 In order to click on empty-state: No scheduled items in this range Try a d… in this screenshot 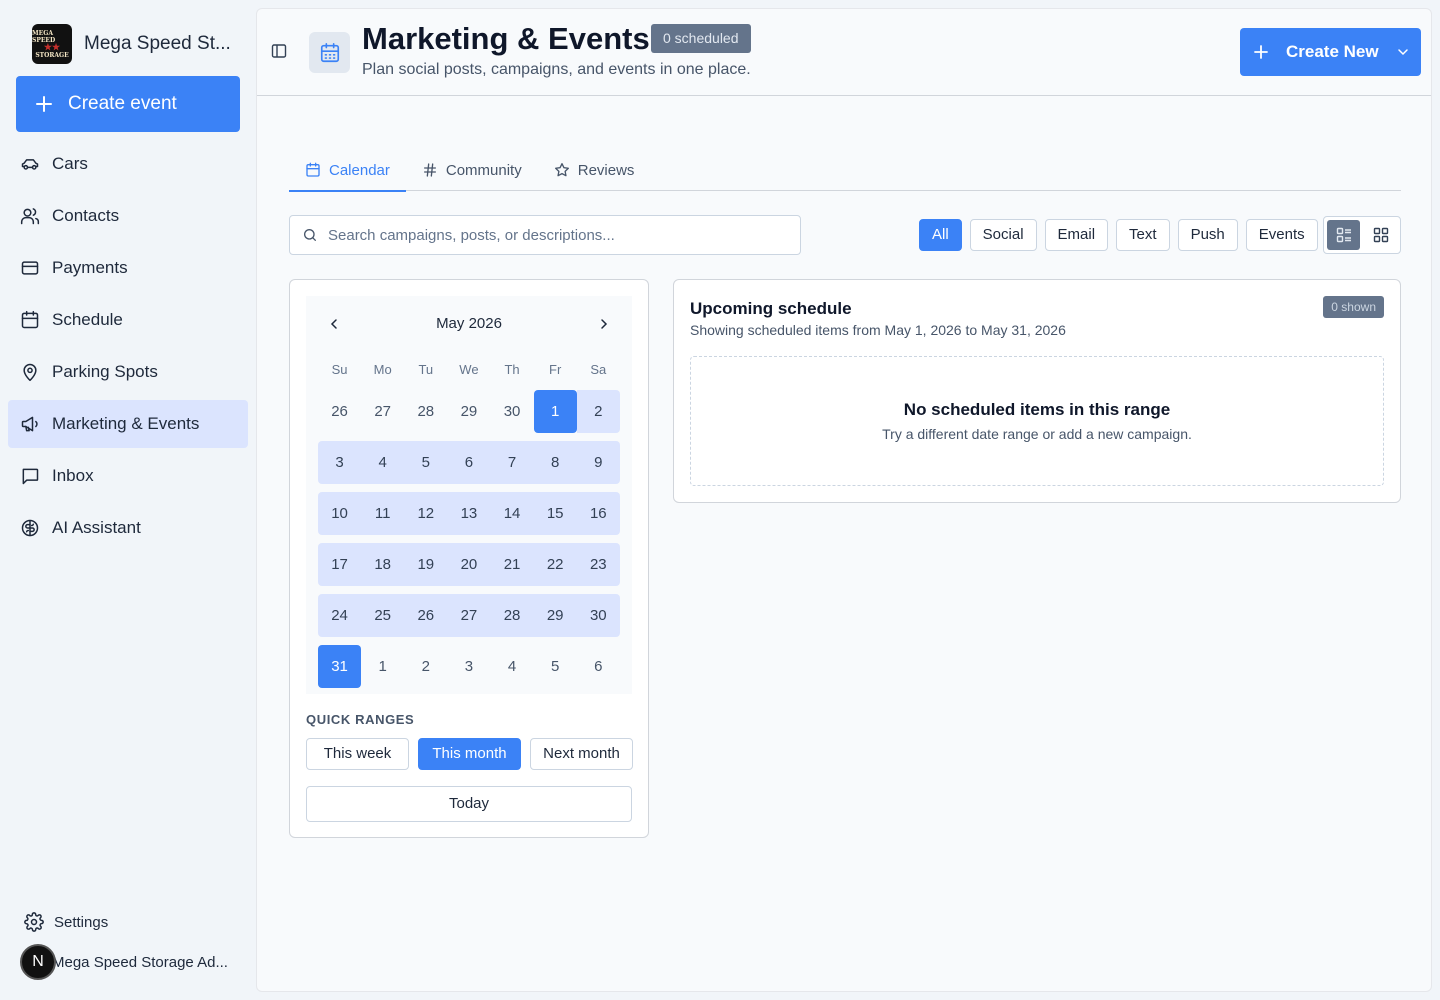, I will do `click(1037, 421)`.